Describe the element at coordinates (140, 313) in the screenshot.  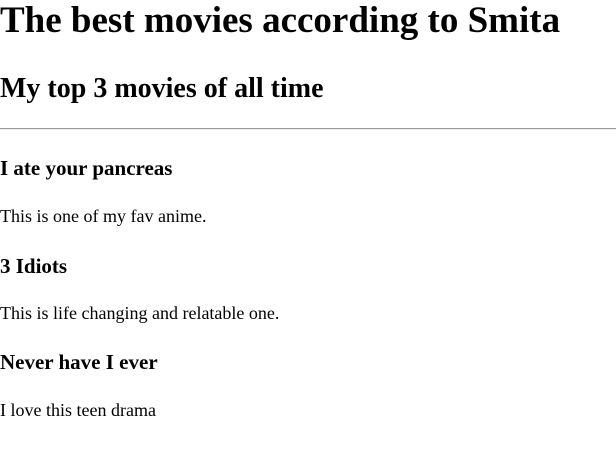
I see `movie-description-2: This is life changing and relatable one.` at that location.